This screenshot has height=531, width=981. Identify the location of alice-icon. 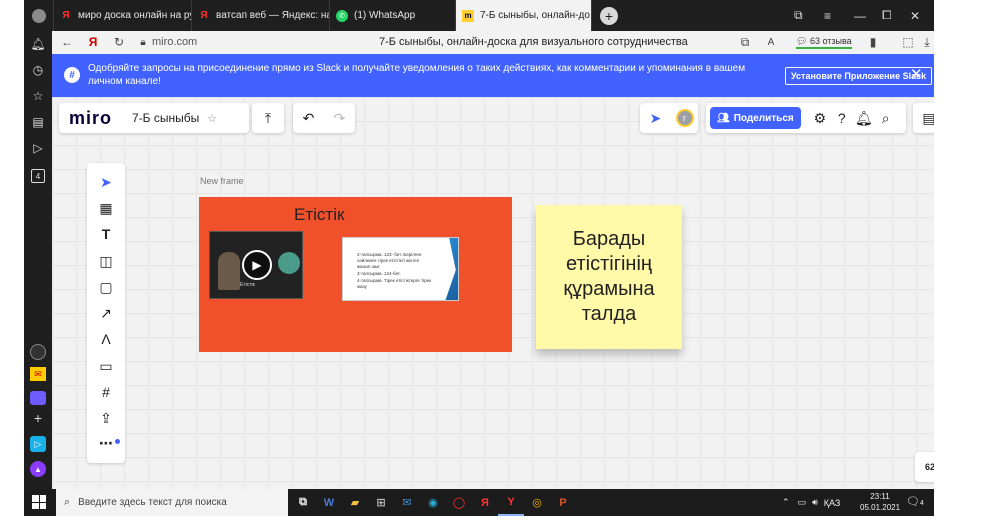
(38, 352).